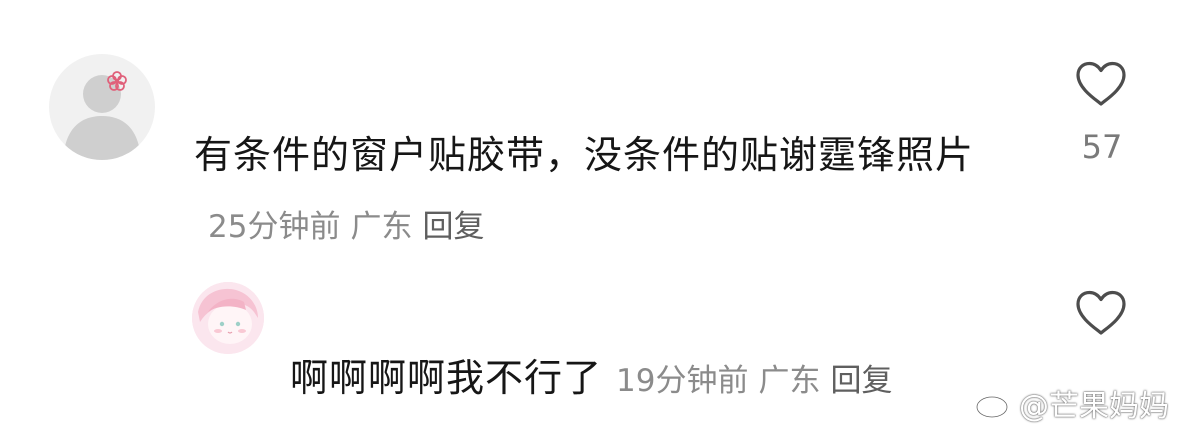 Image resolution: width=1179 pixels, height=432 pixels. Describe the element at coordinates (1094, 406) in the screenshot. I see `watermark-text: @芒果妈妈` at that location.